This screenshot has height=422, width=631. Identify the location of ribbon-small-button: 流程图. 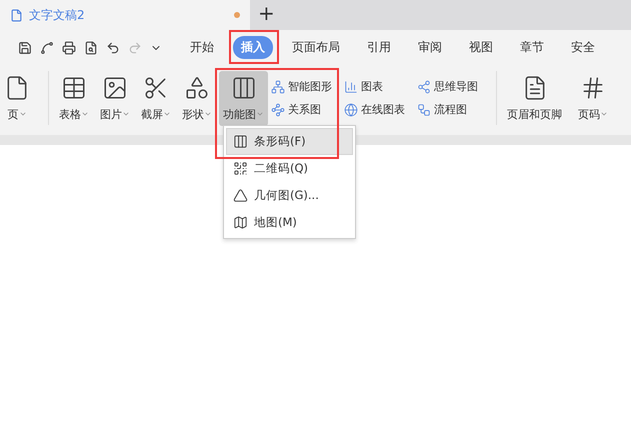
(447, 109).